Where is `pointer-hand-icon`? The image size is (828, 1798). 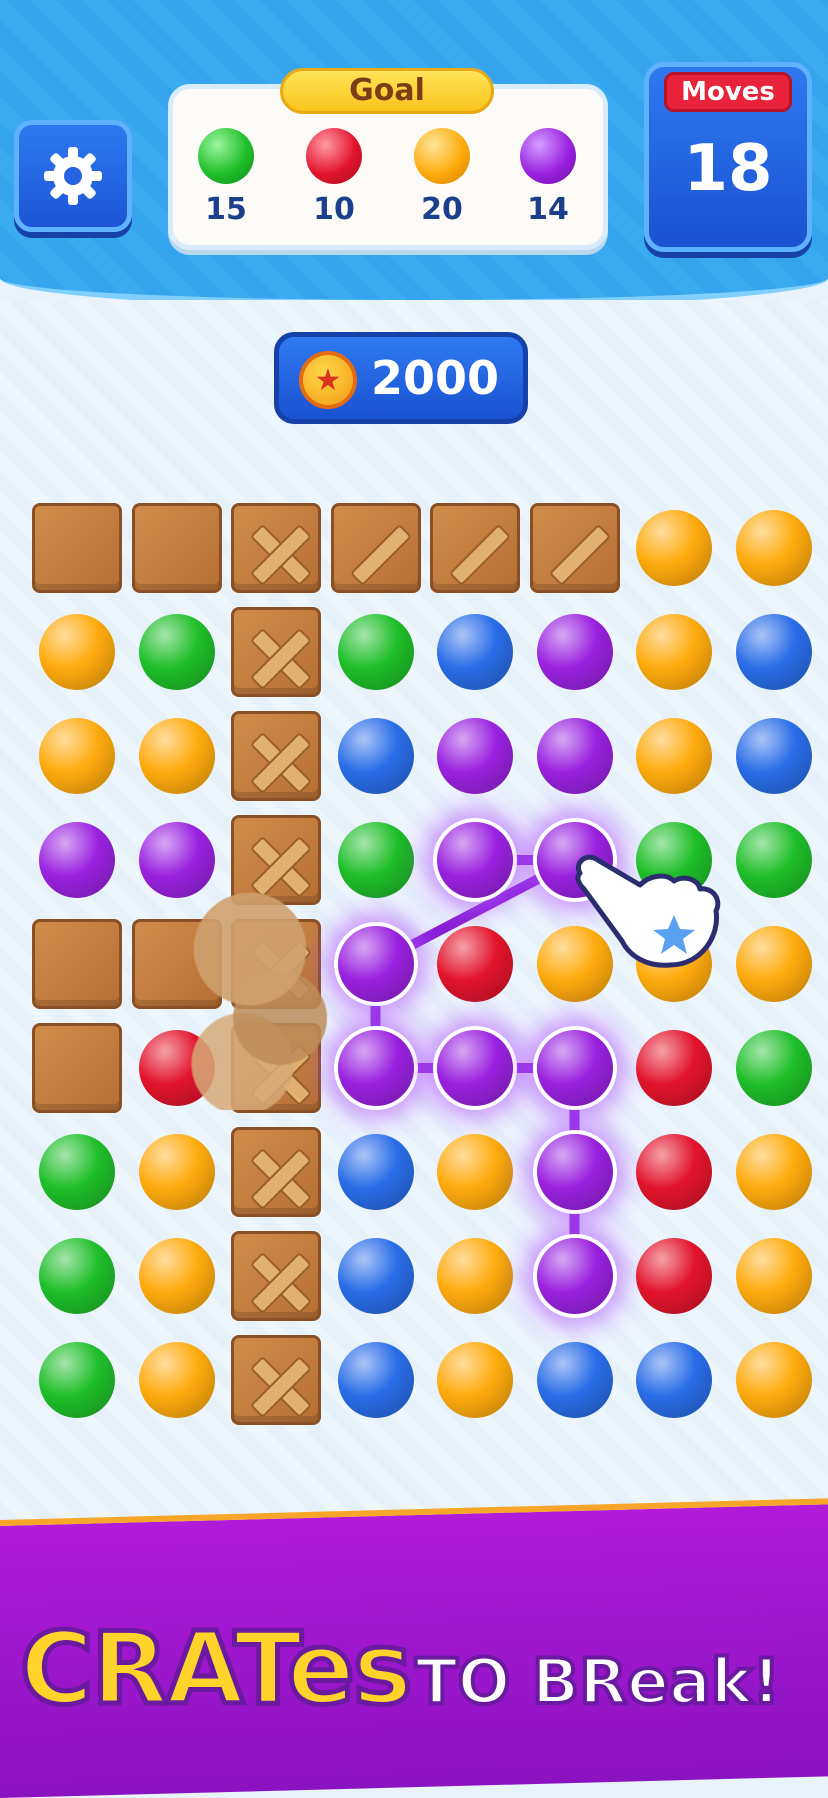
pointer-hand-icon is located at coordinates (648, 911).